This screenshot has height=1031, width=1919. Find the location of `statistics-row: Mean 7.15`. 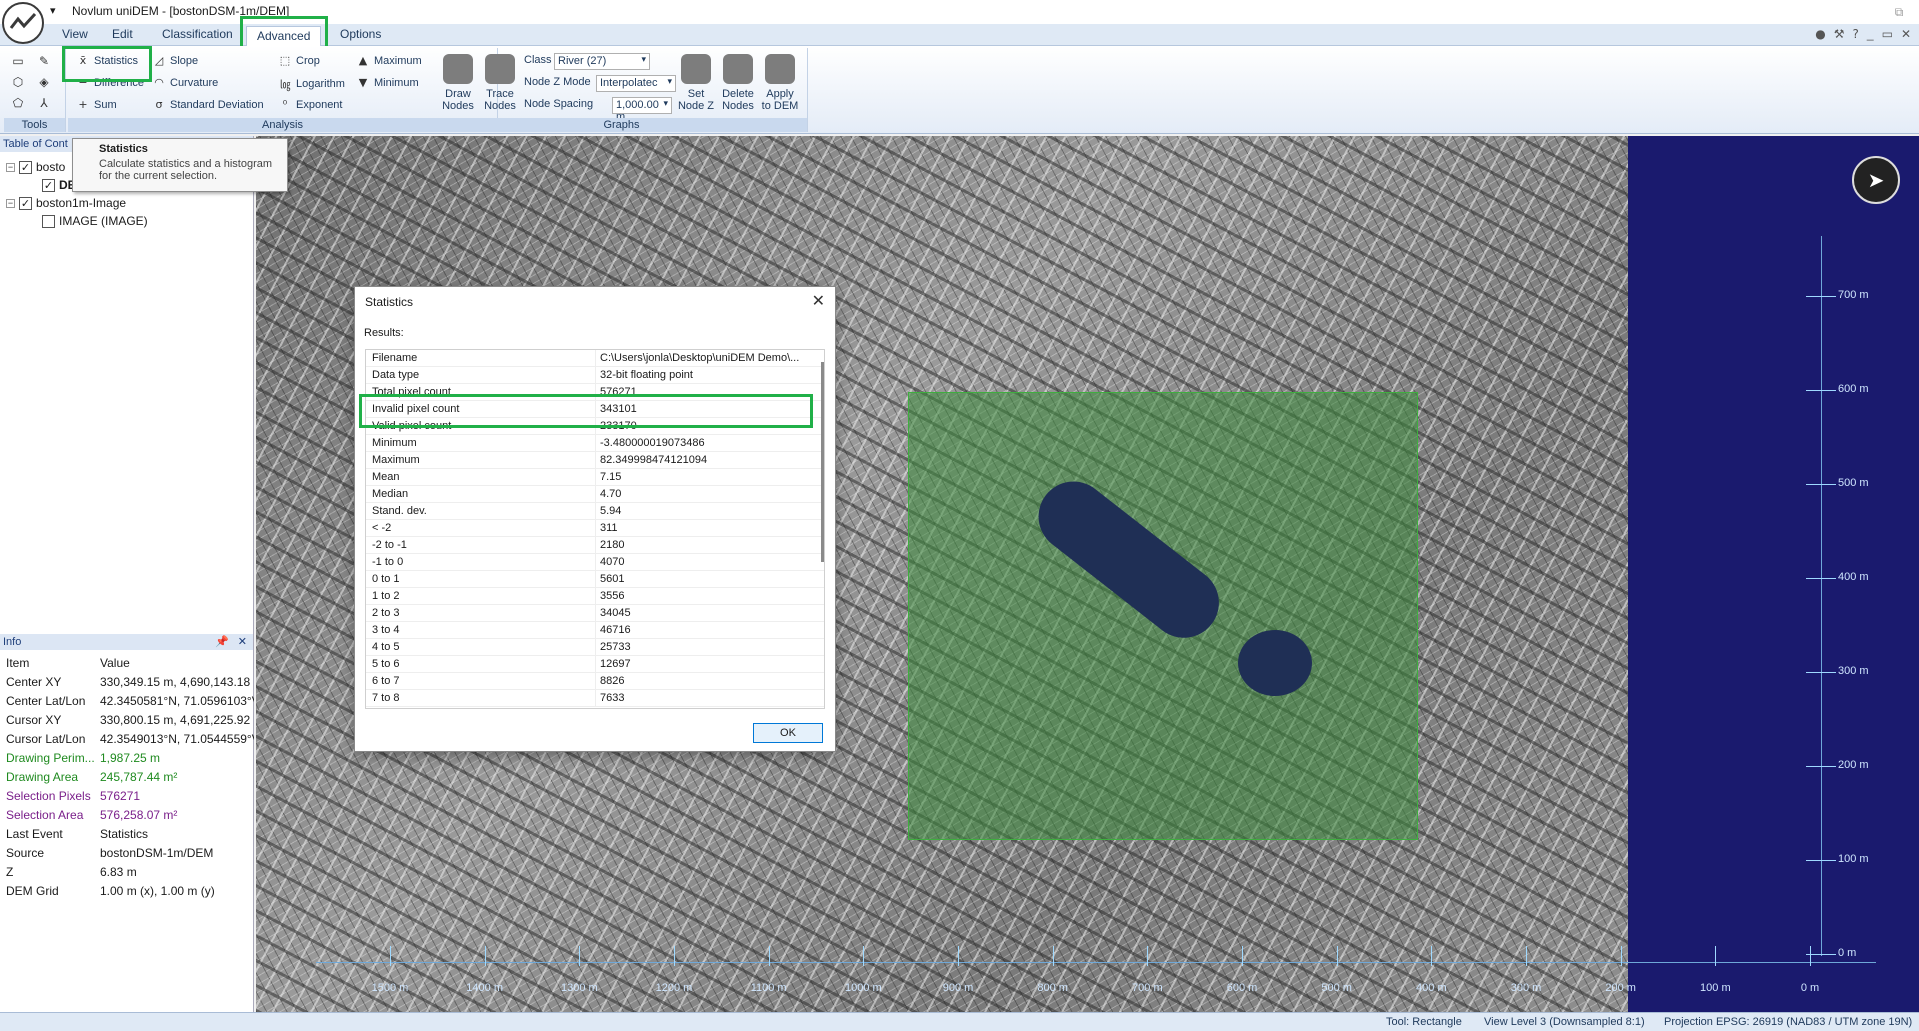

statistics-row: Mean 7.15 is located at coordinates (595, 477).